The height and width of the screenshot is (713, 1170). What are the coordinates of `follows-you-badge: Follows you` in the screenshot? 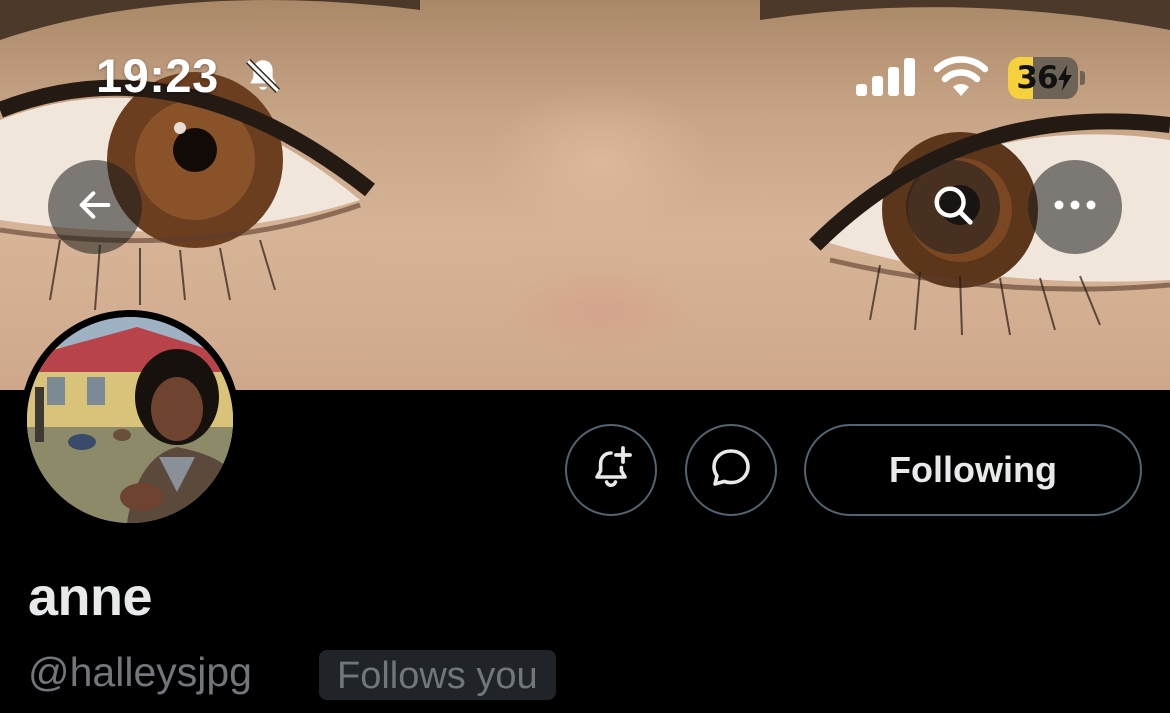 It's located at (437, 675).